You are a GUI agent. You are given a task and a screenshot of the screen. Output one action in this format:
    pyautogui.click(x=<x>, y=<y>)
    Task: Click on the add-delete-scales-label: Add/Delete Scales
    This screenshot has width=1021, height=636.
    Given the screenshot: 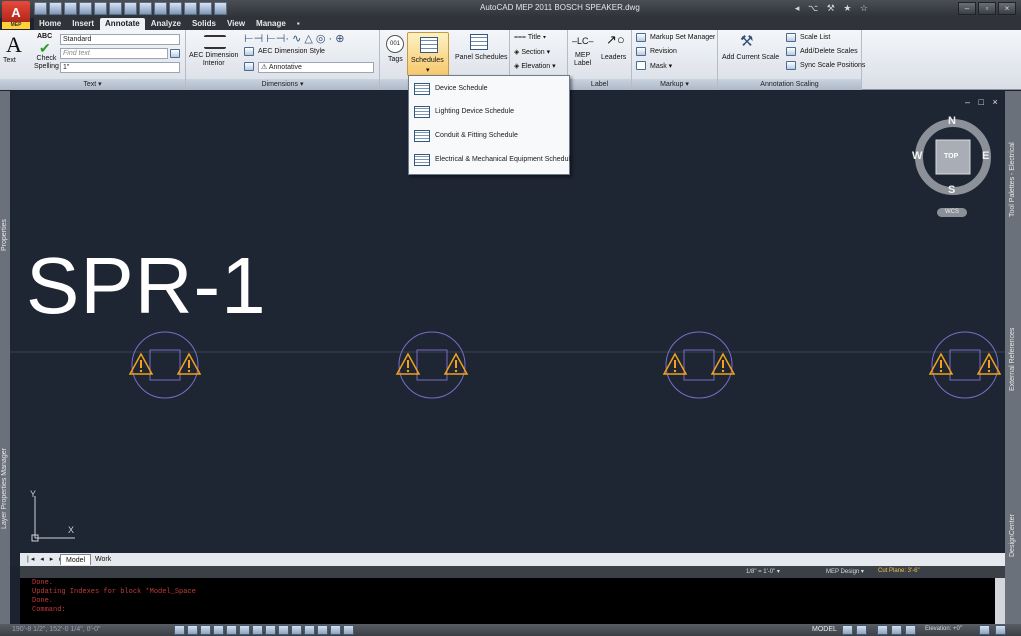 What is the action you would take?
    pyautogui.click(x=829, y=51)
    